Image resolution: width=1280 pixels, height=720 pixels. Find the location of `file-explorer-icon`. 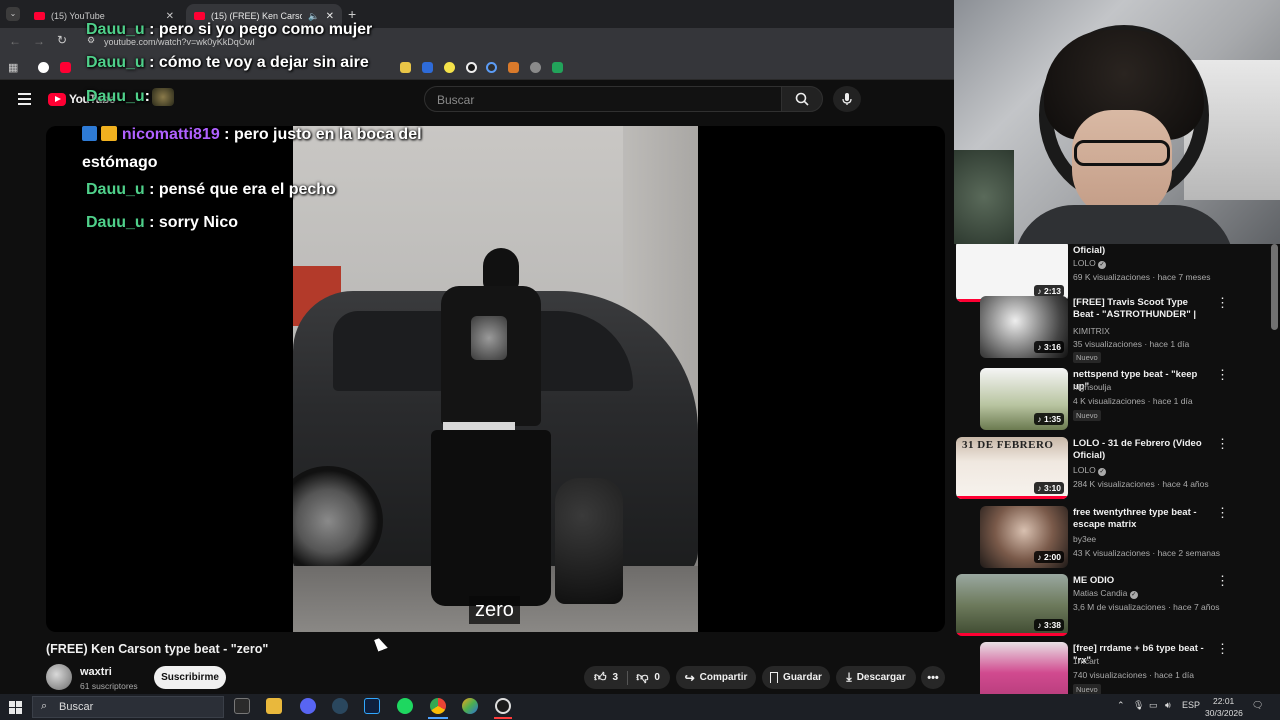

file-explorer-icon is located at coordinates (274, 706).